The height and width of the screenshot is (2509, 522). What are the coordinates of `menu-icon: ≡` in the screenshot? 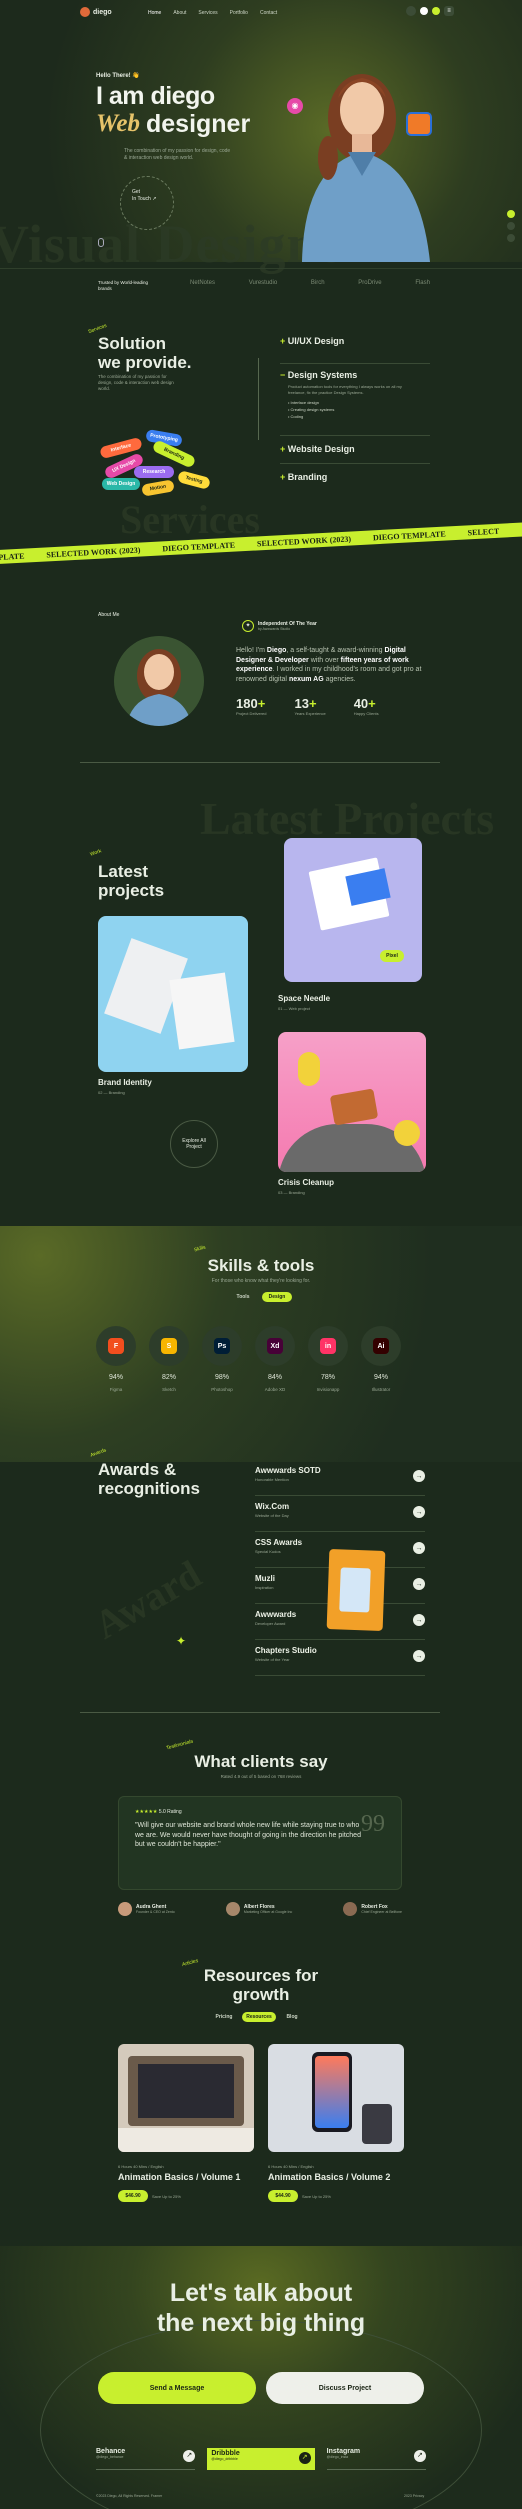 It's located at (449, 11).